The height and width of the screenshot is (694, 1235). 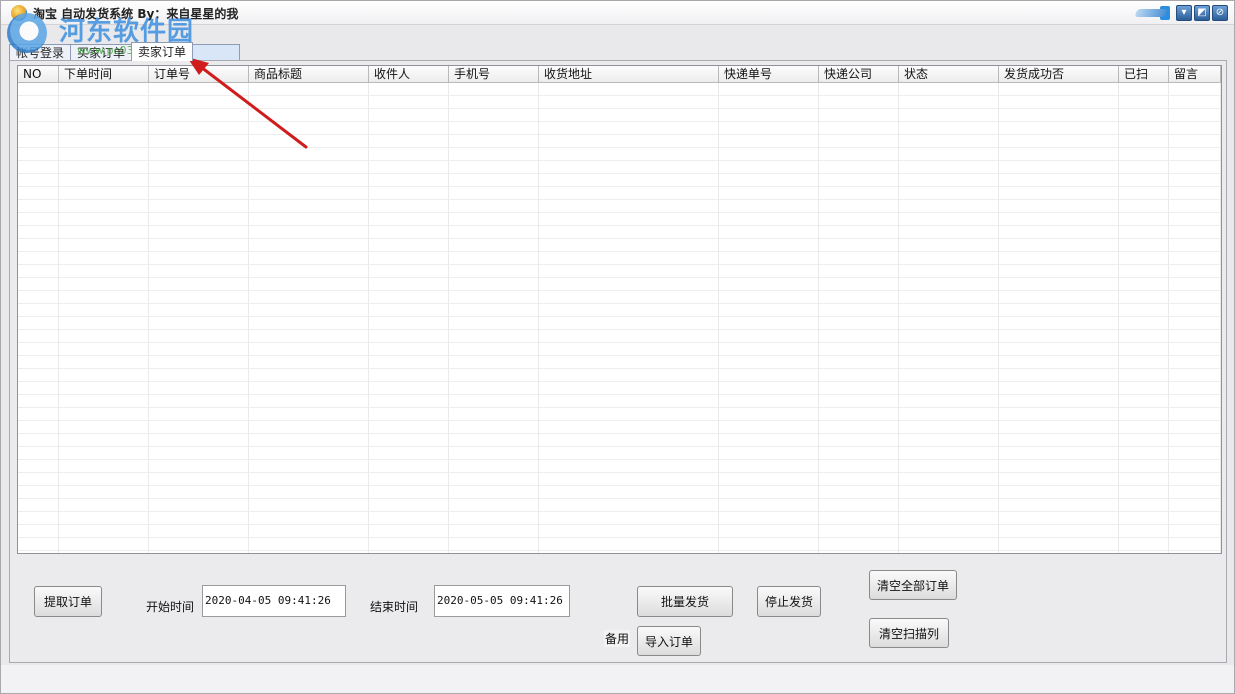 I want to click on tab-strip: 帐号登录 买家订单 卖家订单, so click(x=125, y=51).